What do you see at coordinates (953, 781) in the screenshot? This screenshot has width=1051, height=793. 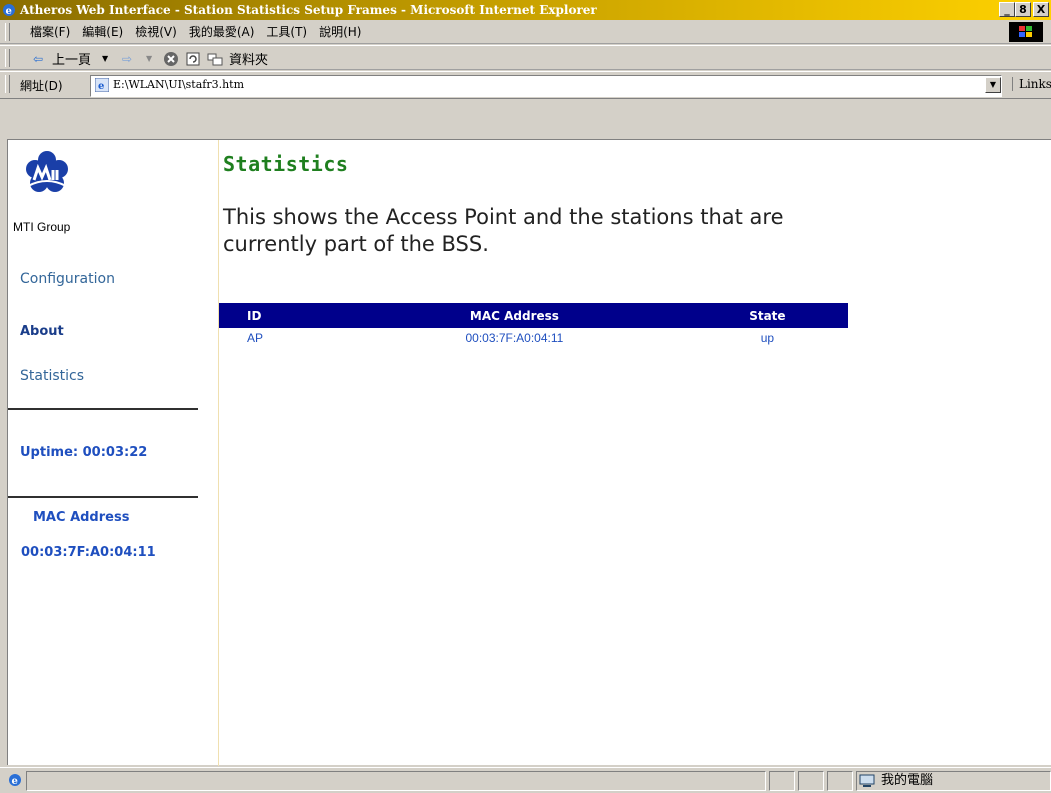 I see `security-zone-pane: 我的電腦` at bounding box center [953, 781].